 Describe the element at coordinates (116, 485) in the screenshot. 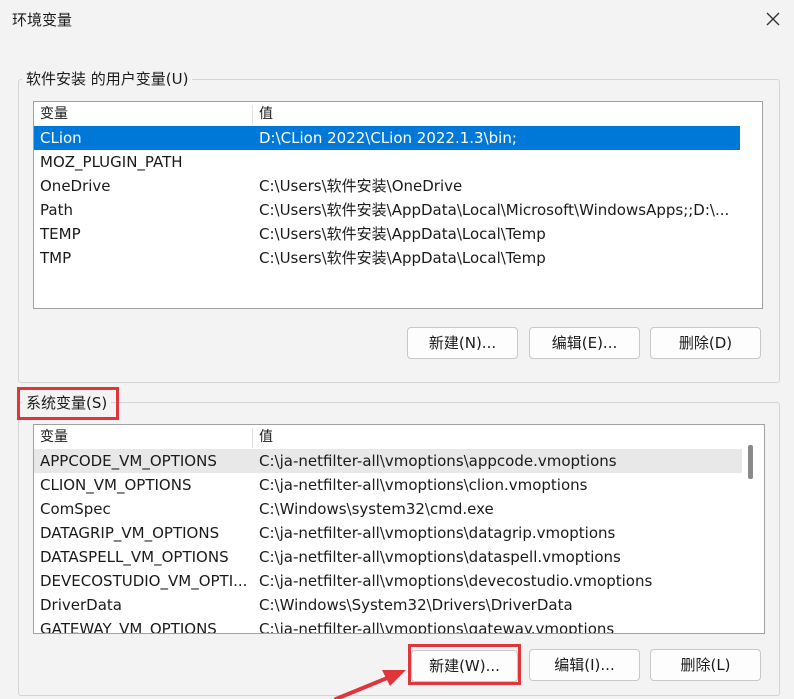

I see `variable-name: CLION_VM_OPTIONS` at that location.